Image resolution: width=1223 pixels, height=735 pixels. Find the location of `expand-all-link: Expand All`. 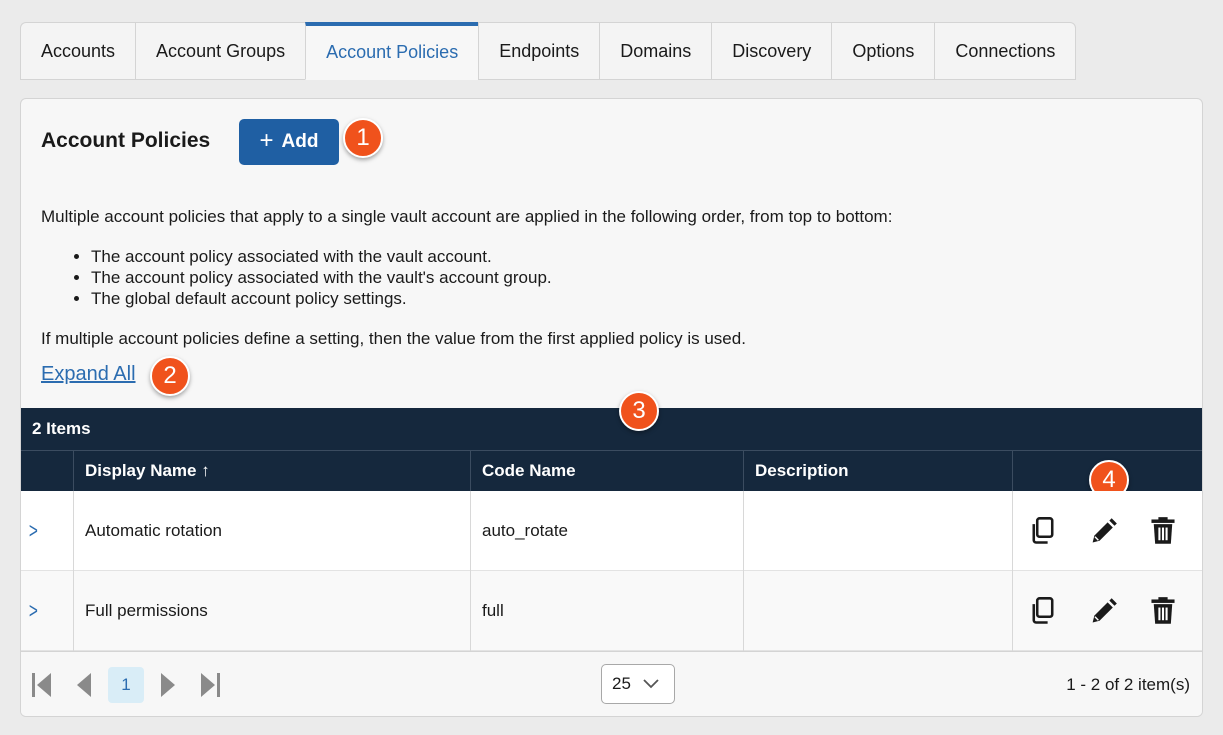

expand-all-link: Expand All is located at coordinates (88, 374).